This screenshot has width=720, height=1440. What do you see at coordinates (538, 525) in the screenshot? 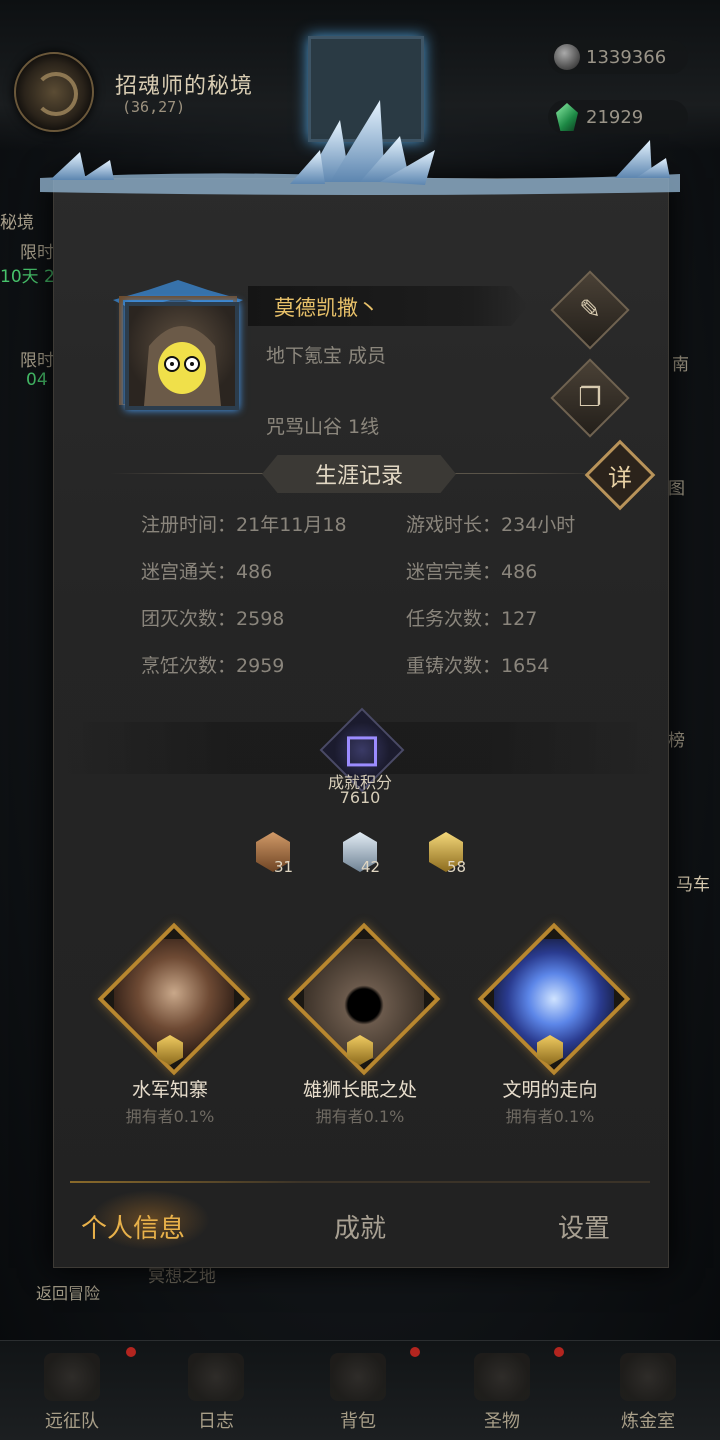
I see `stat-value: 234小时` at bounding box center [538, 525].